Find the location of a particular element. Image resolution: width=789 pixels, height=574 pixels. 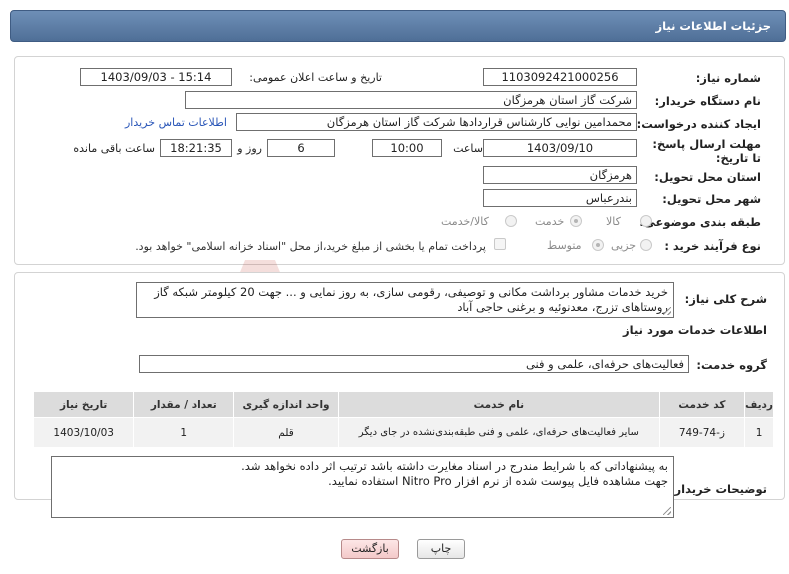

remaining-time-field: 18:21:35 is located at coordinates (196, 148).